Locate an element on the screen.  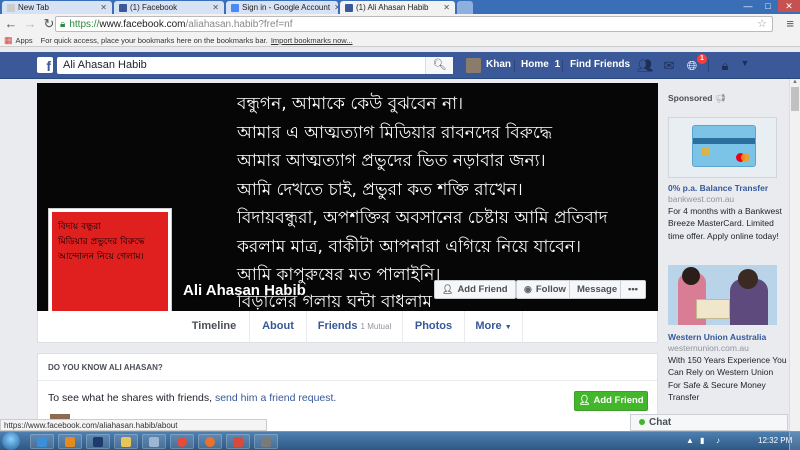
browser-tab-facebook: (1) Facebook ✕ is located at coordinates (169, 7).